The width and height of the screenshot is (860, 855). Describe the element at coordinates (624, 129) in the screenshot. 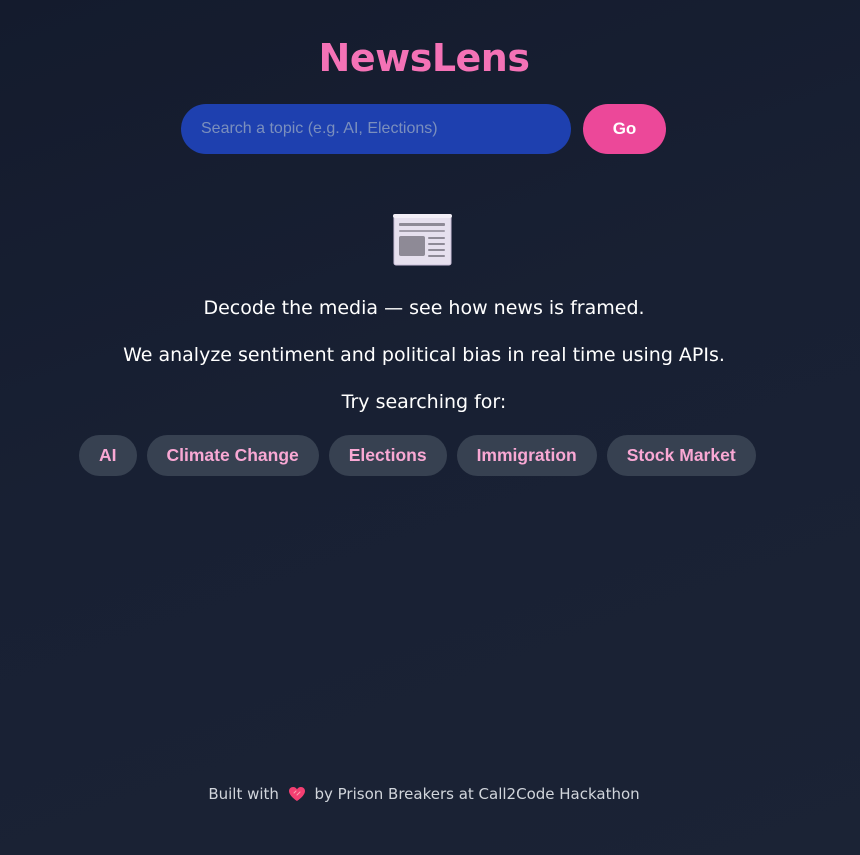

I see `go-button: Go` at that location.